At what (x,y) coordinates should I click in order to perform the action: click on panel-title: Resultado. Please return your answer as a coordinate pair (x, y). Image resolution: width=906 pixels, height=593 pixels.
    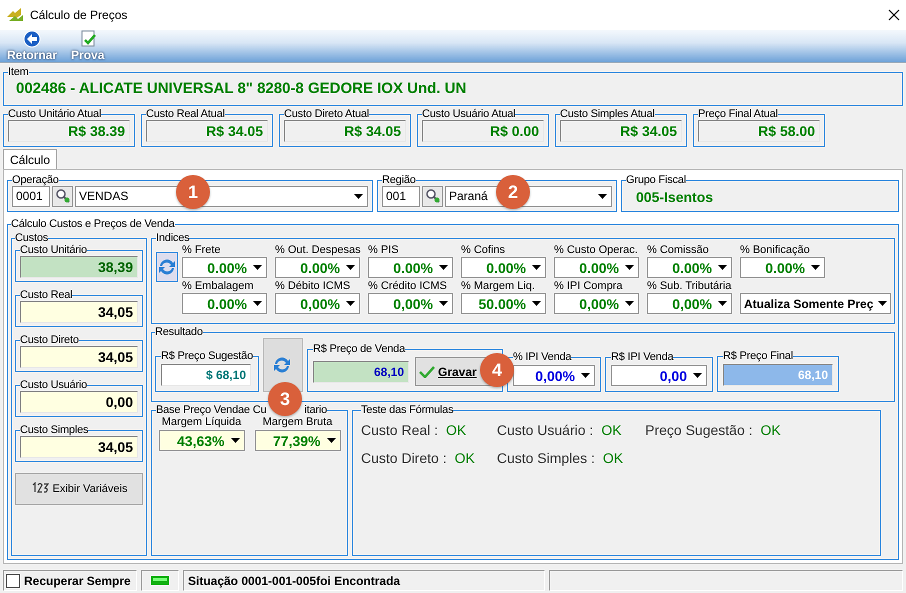
    Looking at the image, I should click on (179, 332).